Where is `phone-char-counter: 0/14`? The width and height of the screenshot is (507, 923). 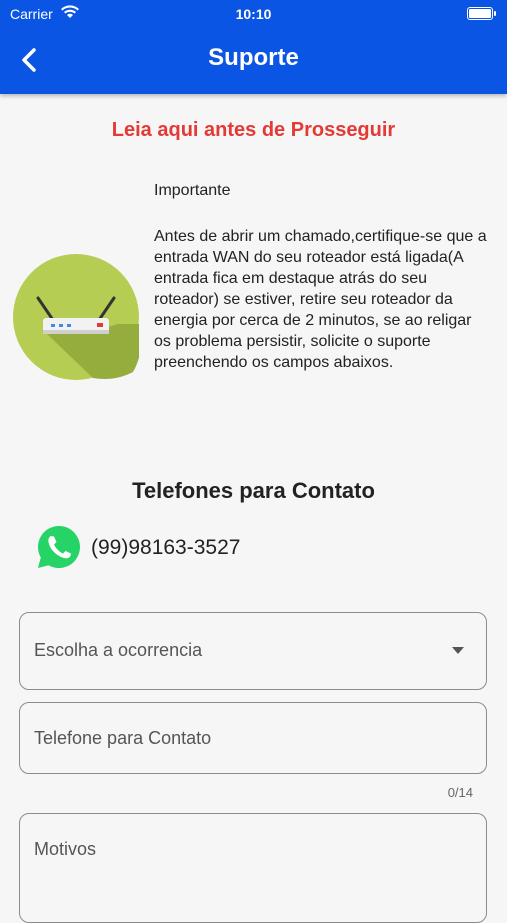 phone-char-counter: 0/14 is located at coordinates (460, 792).